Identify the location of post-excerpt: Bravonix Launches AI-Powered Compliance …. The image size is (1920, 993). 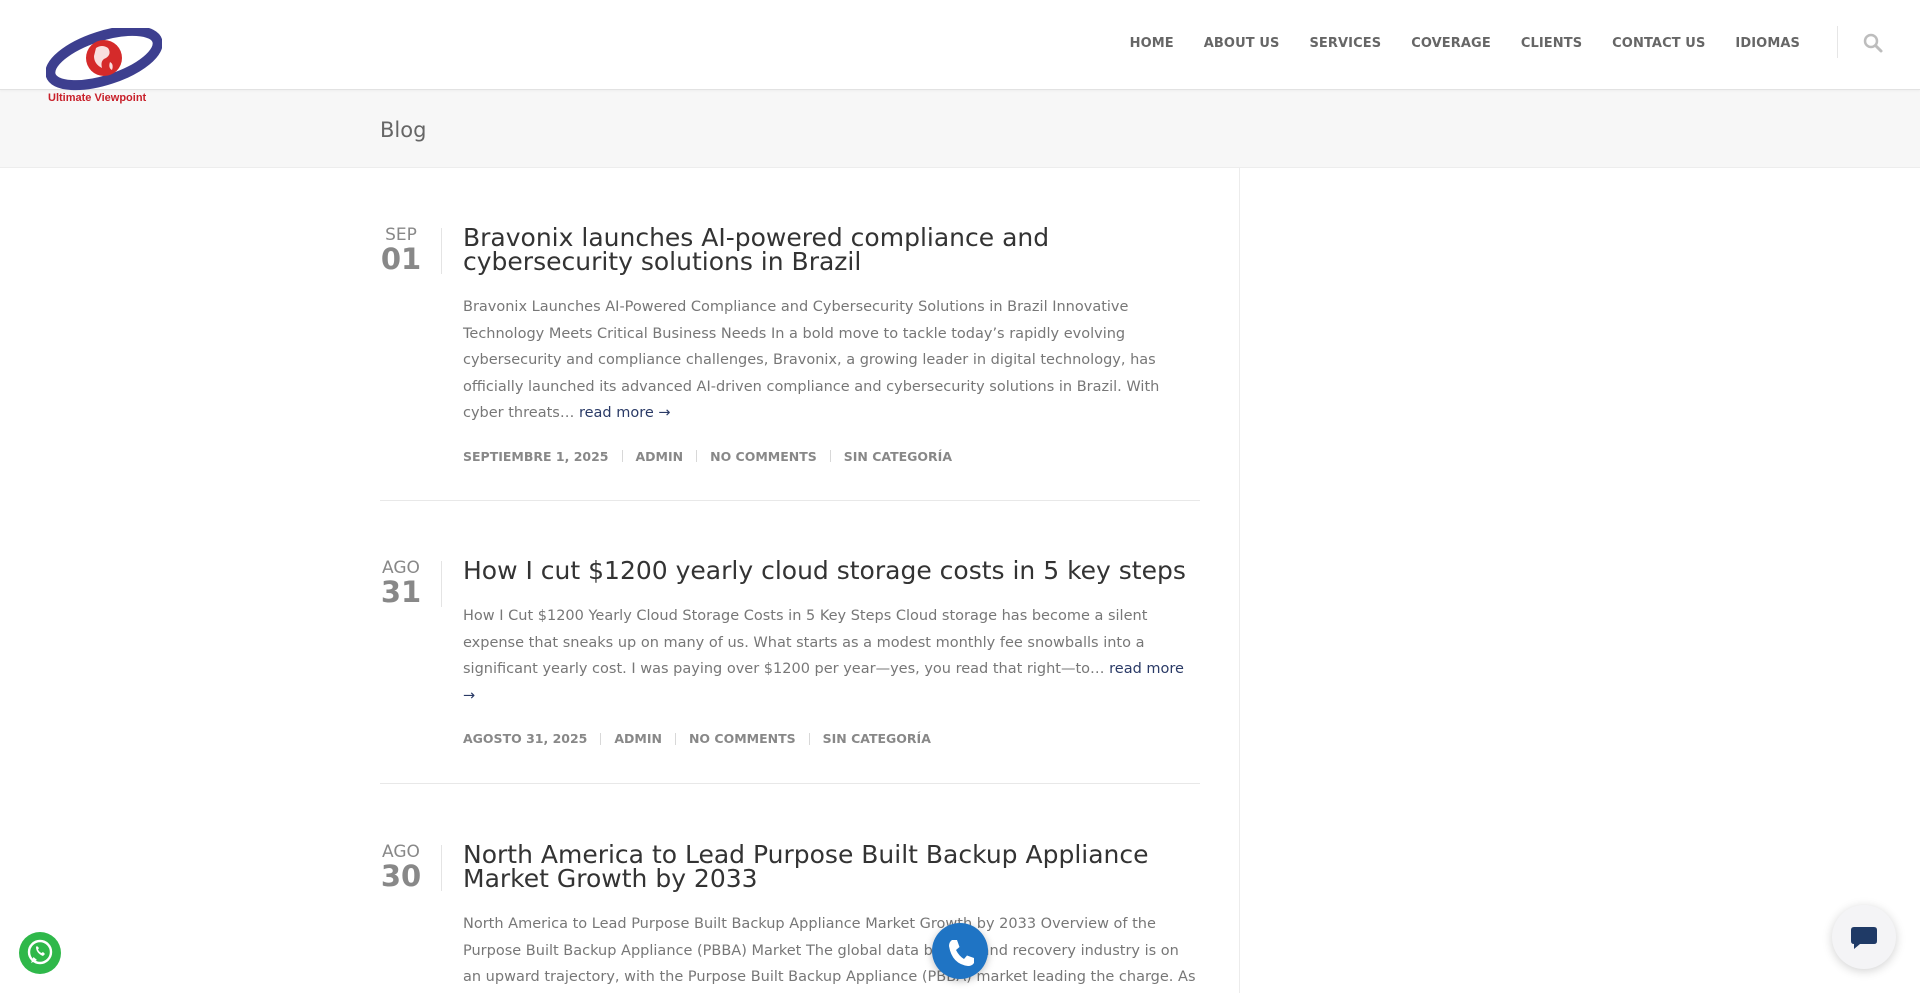
(830, 360).